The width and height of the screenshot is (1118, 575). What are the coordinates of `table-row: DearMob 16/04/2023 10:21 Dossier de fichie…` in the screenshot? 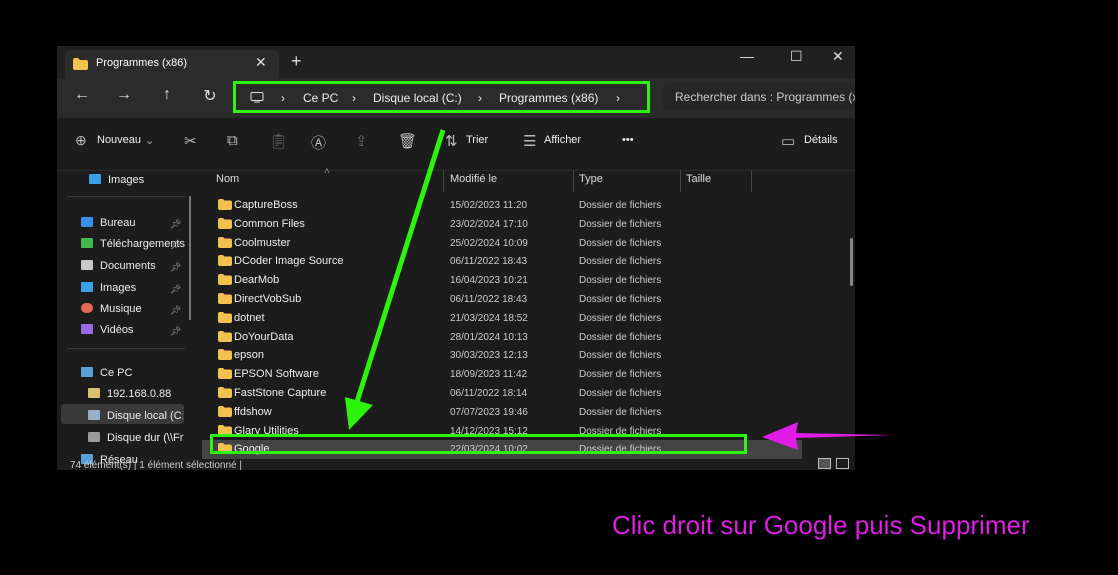 It's located at (502, 280).